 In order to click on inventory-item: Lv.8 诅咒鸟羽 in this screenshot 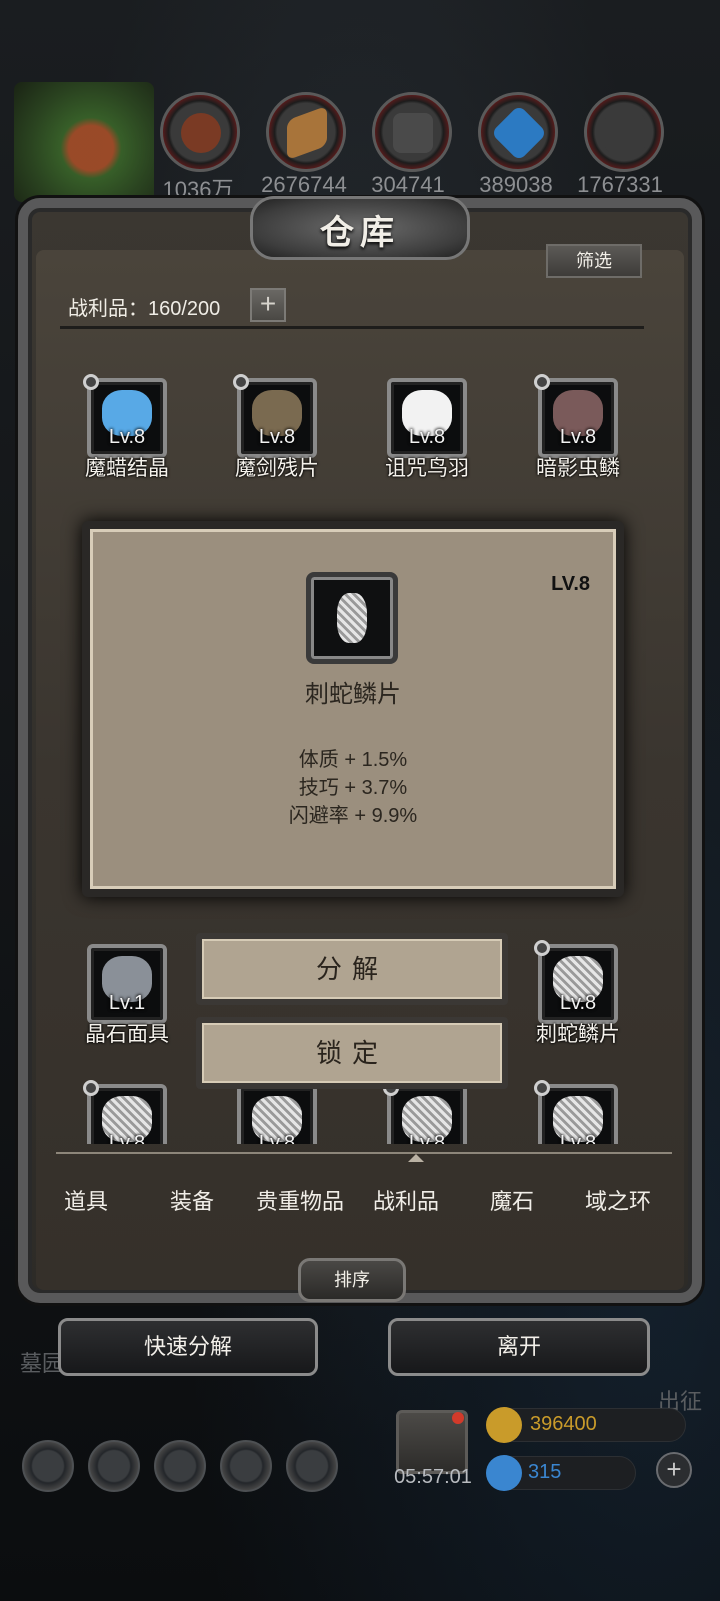, I will do `click(427, 433)`.